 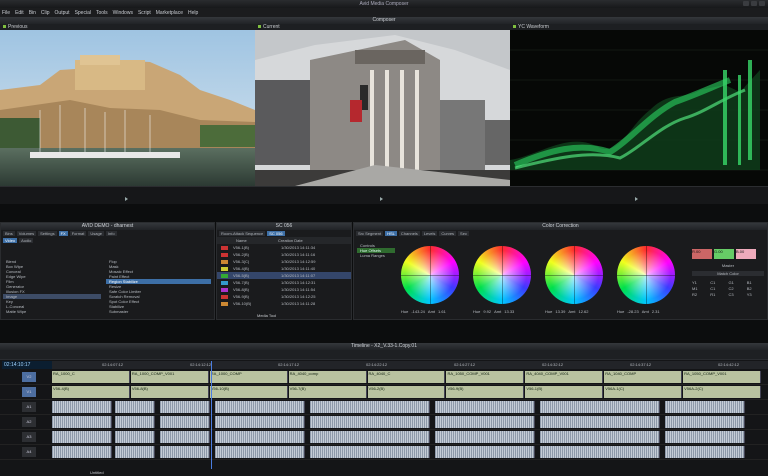 I want to click on menu-file: File, so click(x=6, y=13).